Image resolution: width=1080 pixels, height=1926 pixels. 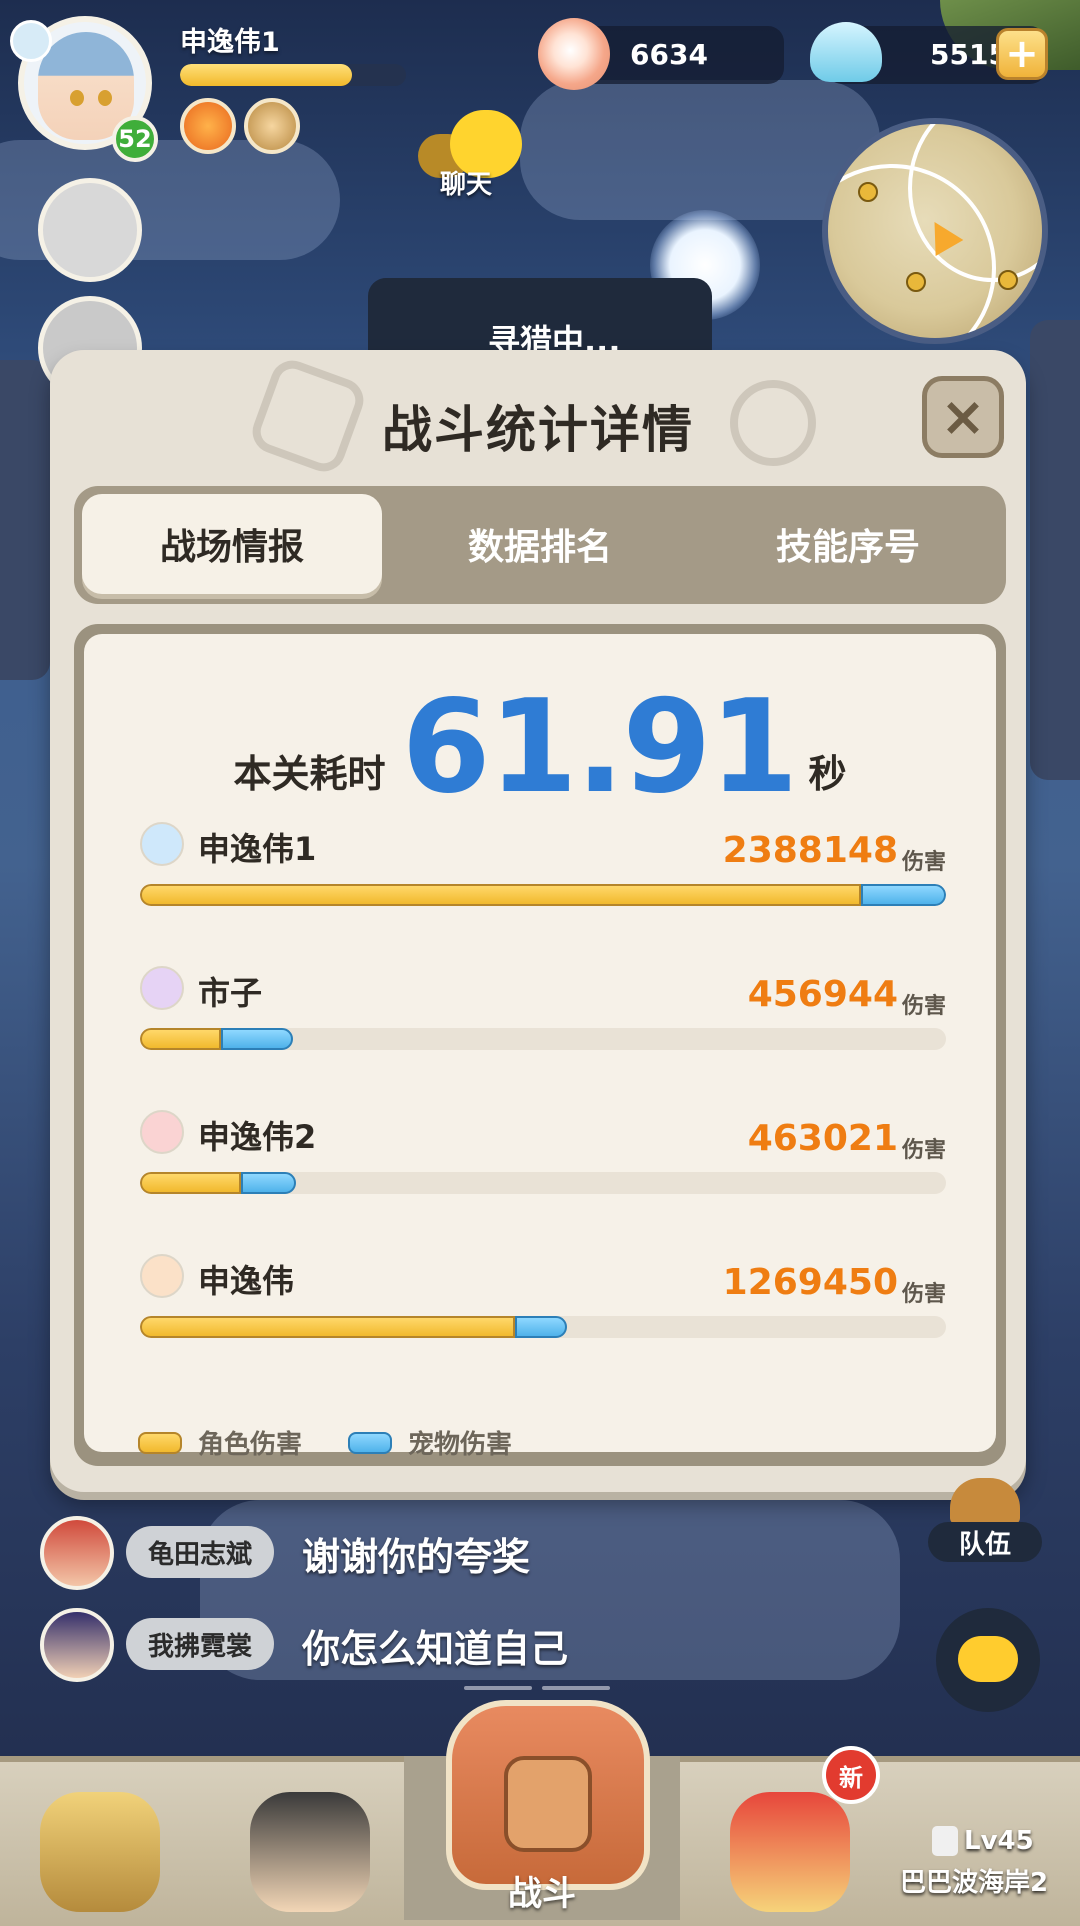 I want to click on team-button: 队伍, so click(x=985, y=1520).